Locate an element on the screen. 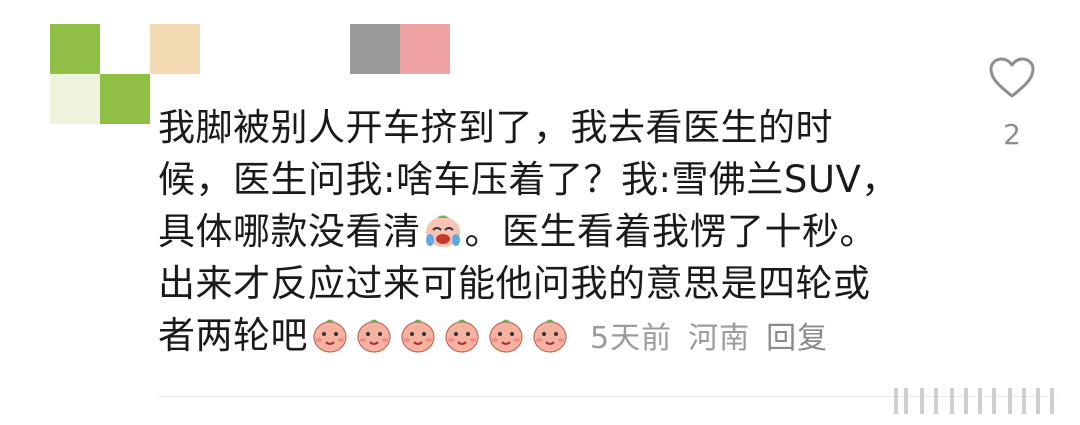 This screenshot has width=1080, height=425. like-count: 2 is located at coordinates (1012, 134).